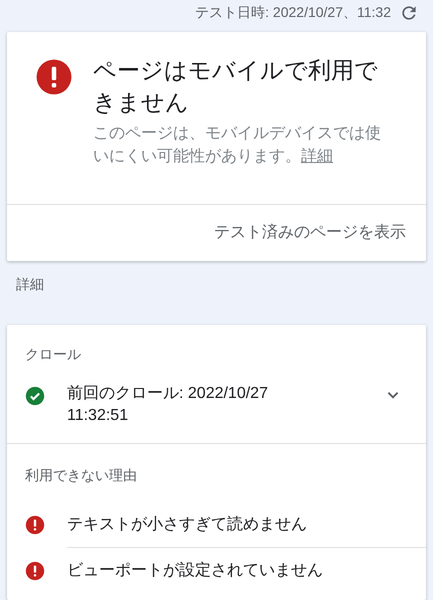 This screenshot has height=600, width=433. What do you see at coordinates (187, 524) in the screenshot?
I see `reason-text: テキストが小さすぎて読めません` at bounding box center [187, 524].